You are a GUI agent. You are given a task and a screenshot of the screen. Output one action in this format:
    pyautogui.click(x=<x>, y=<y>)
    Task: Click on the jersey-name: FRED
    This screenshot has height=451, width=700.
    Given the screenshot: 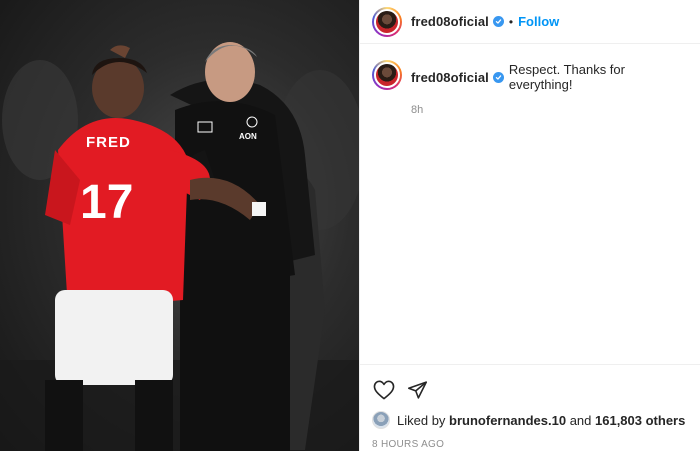 What is the action you would take?
    pyautogui.click(x=108, y=142)
    